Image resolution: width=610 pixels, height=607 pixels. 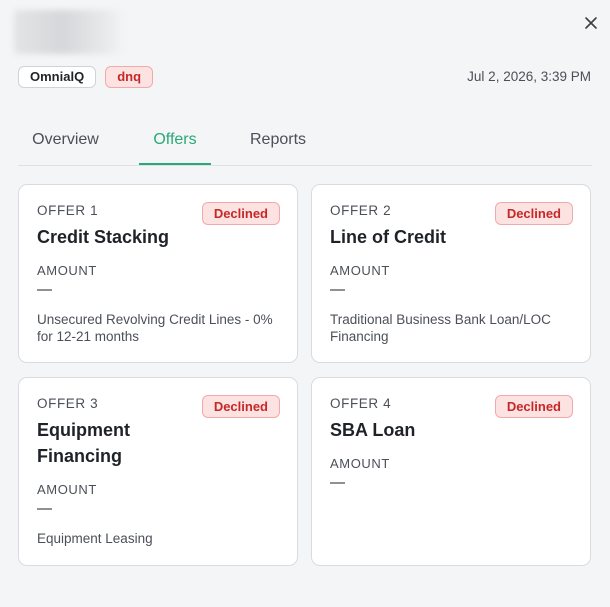 What do you see at coordinates (278, 141) in the screenshot?
I see `tab-reports: Reports` at bounding box center [278, 141].